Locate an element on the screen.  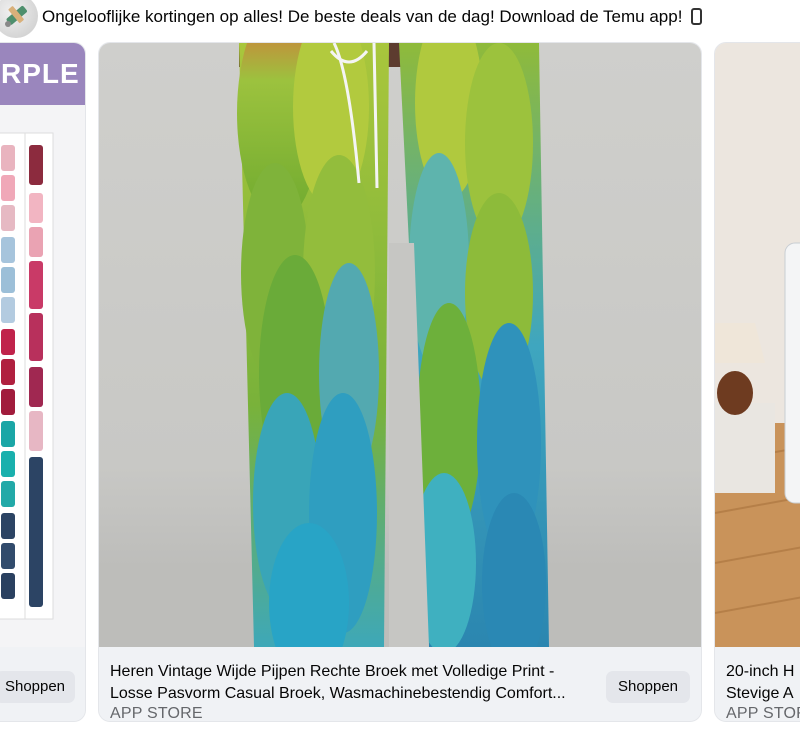
shop-button-main: Shoppen is located at coordinates (648, 687).